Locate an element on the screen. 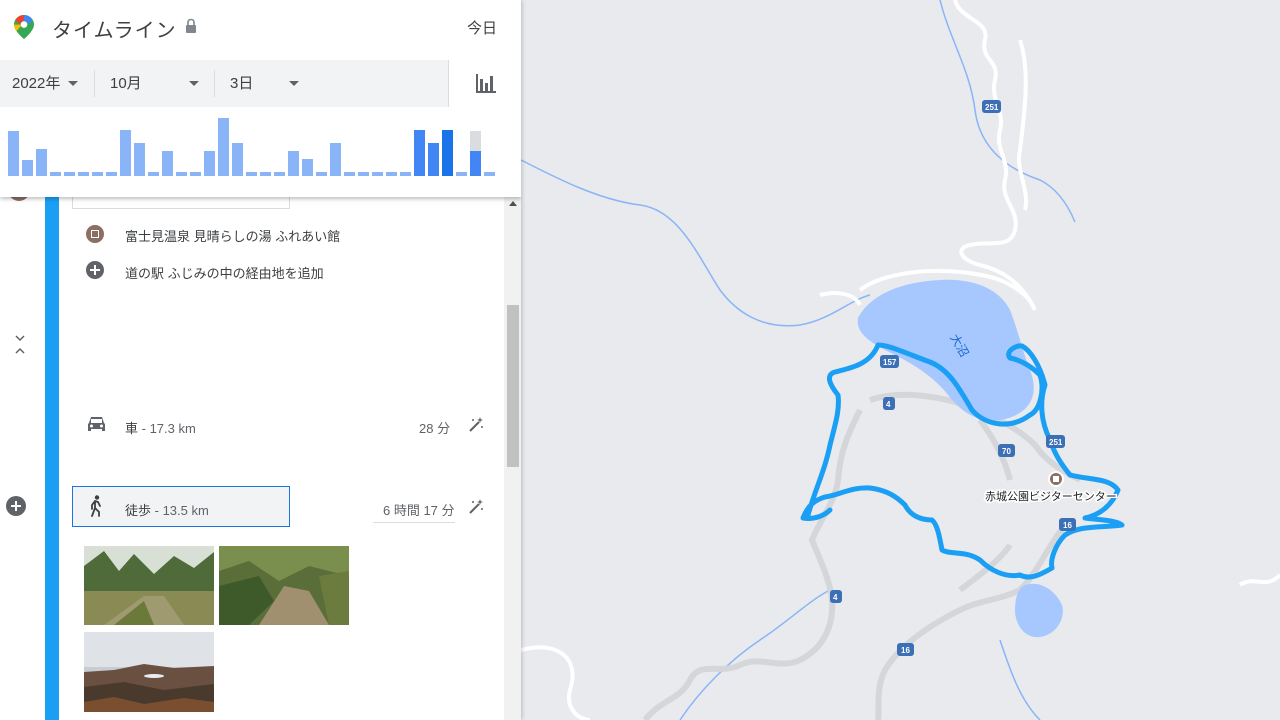 The image size is (1280, 720). bar-chart-icon is located at coordinates (486, 83).